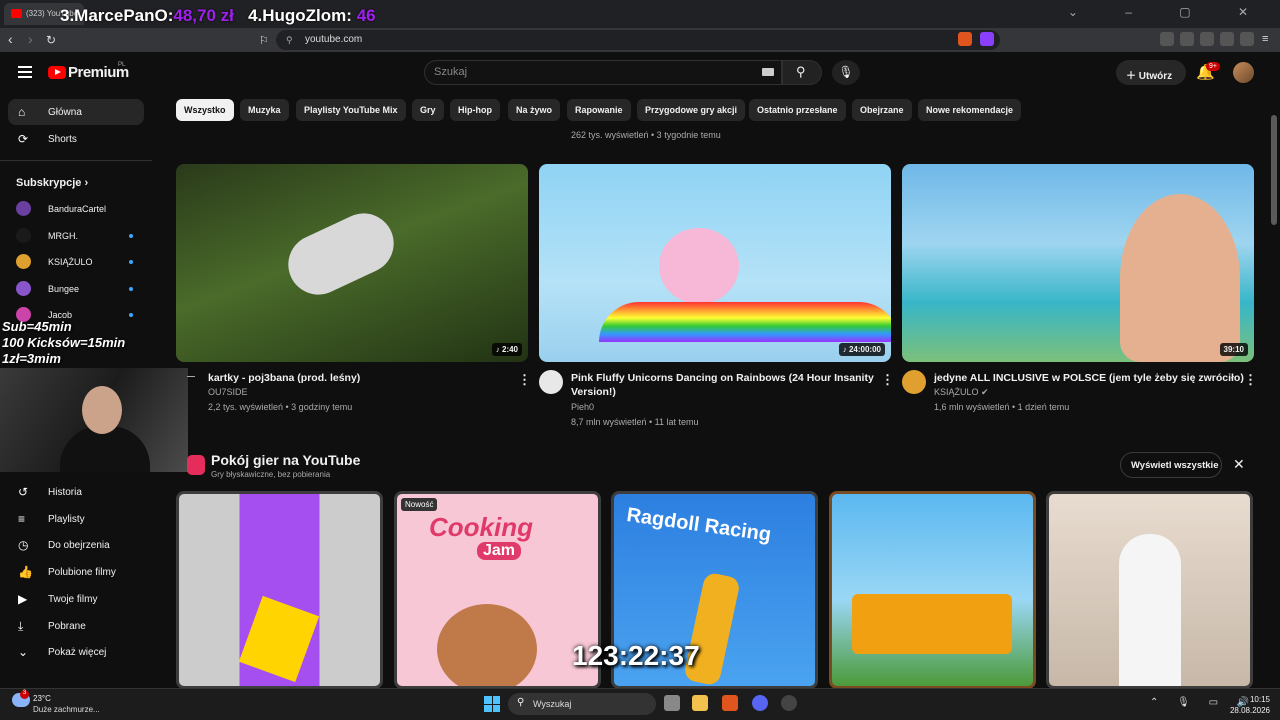 The width and height of the screenshot is (1280, 720). I want to click on chip-filter: Nowe rekomendacje, so click(970, 110).